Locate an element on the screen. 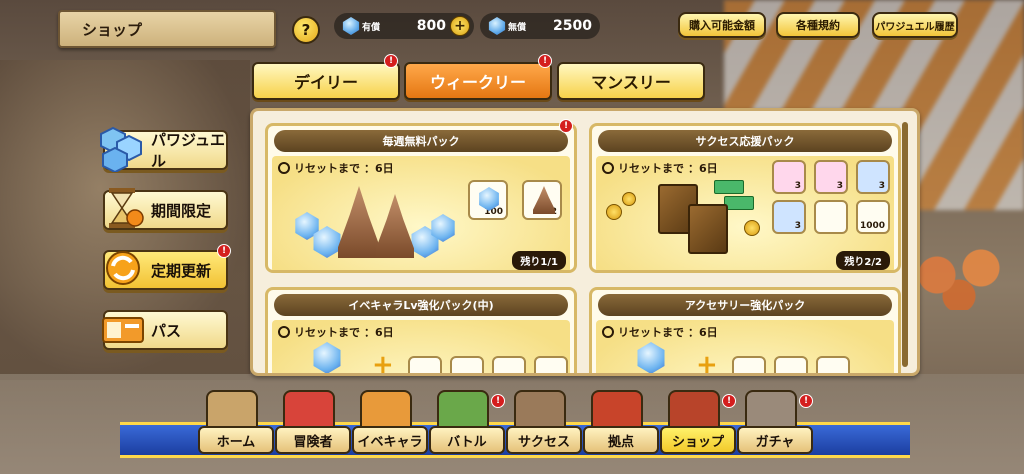 This screenshot has width=1024, height=474. pack-title: サクセス応援パック is located at coordinates (745, 141).